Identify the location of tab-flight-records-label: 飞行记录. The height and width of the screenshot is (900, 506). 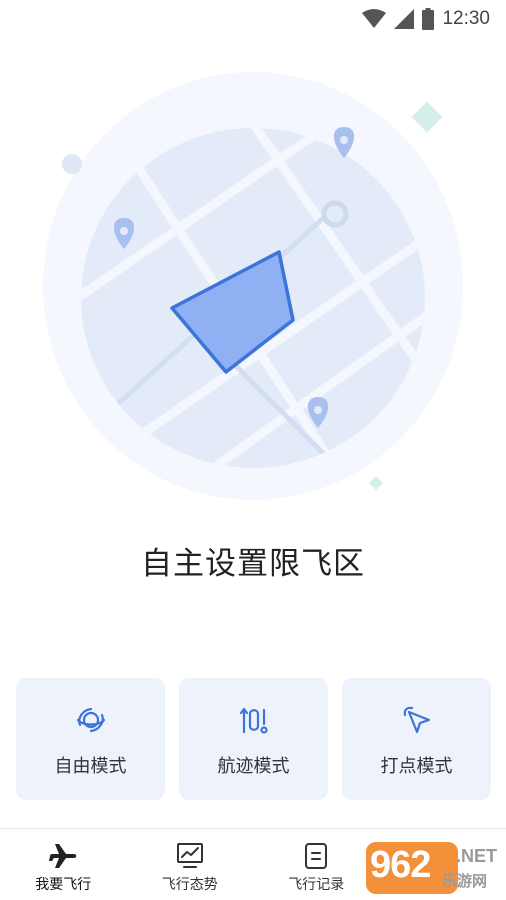
(316, 885).